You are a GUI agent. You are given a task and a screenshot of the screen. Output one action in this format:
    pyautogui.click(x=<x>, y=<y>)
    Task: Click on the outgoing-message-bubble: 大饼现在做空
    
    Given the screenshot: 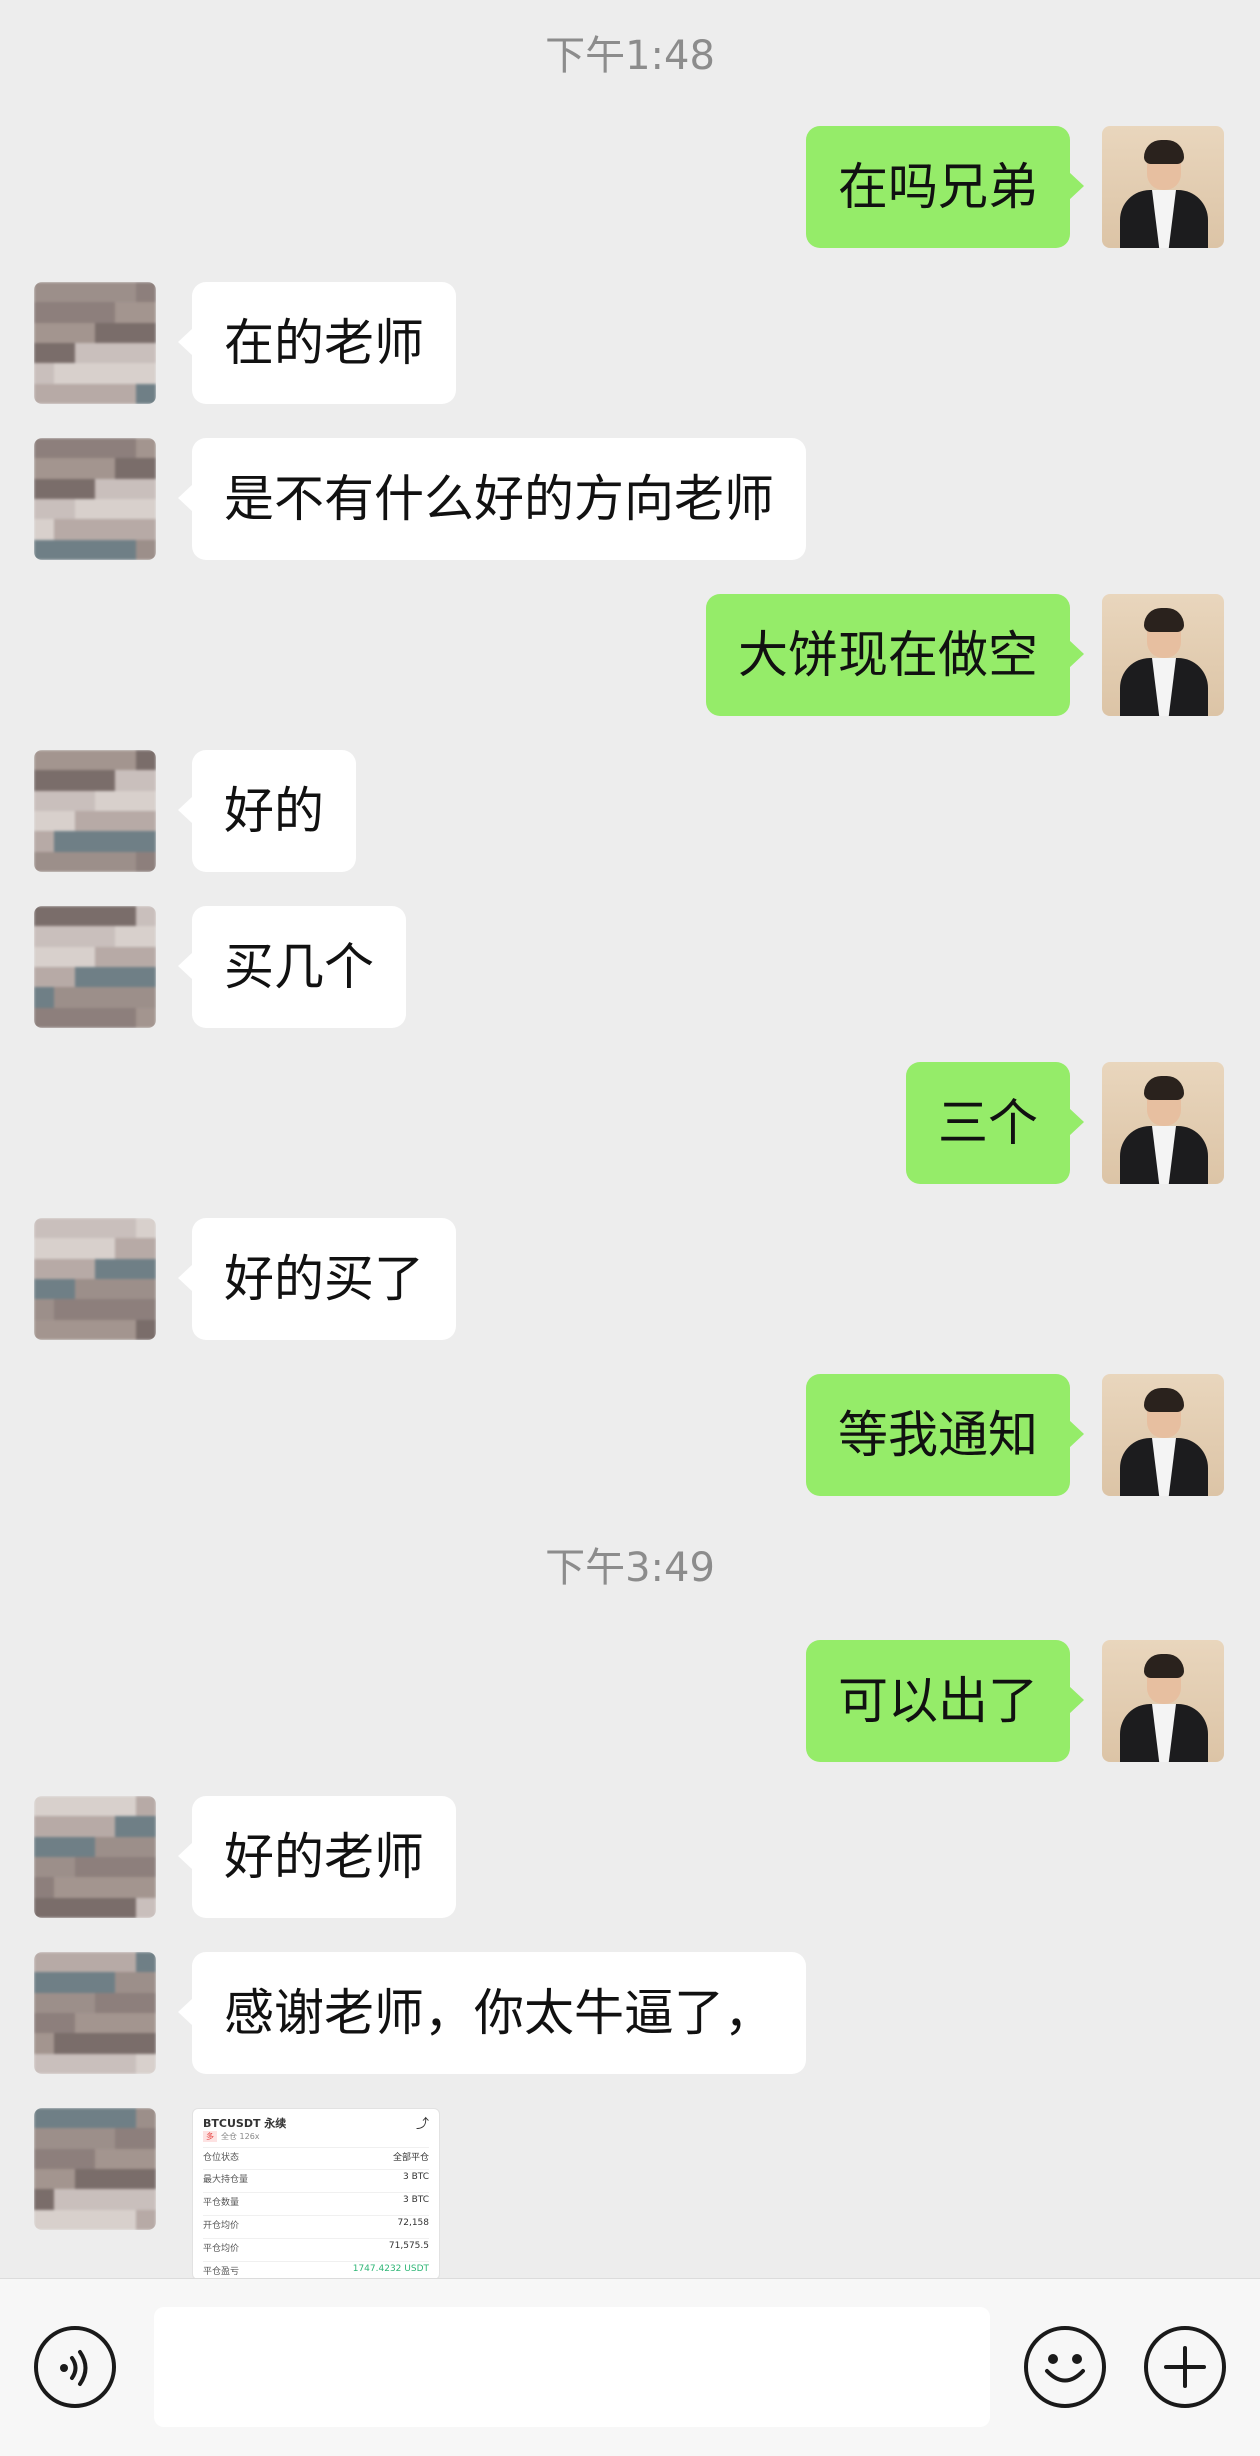 What is the action you would take?
    pyautogui.click(x=895, y=655)
    